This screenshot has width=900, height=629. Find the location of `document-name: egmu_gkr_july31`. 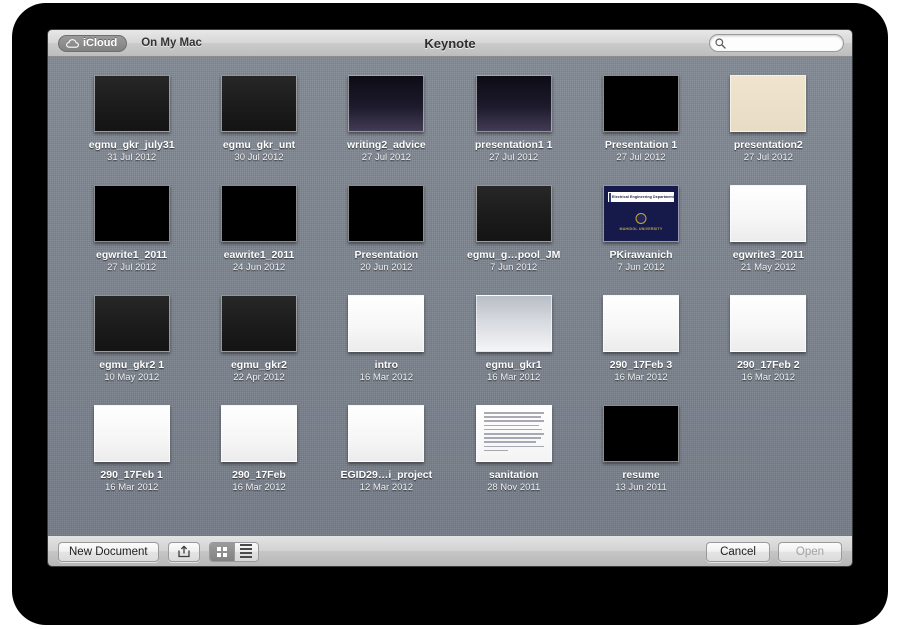

document-name: egmu_gkr_july31 is located at coordinates (131, 145).